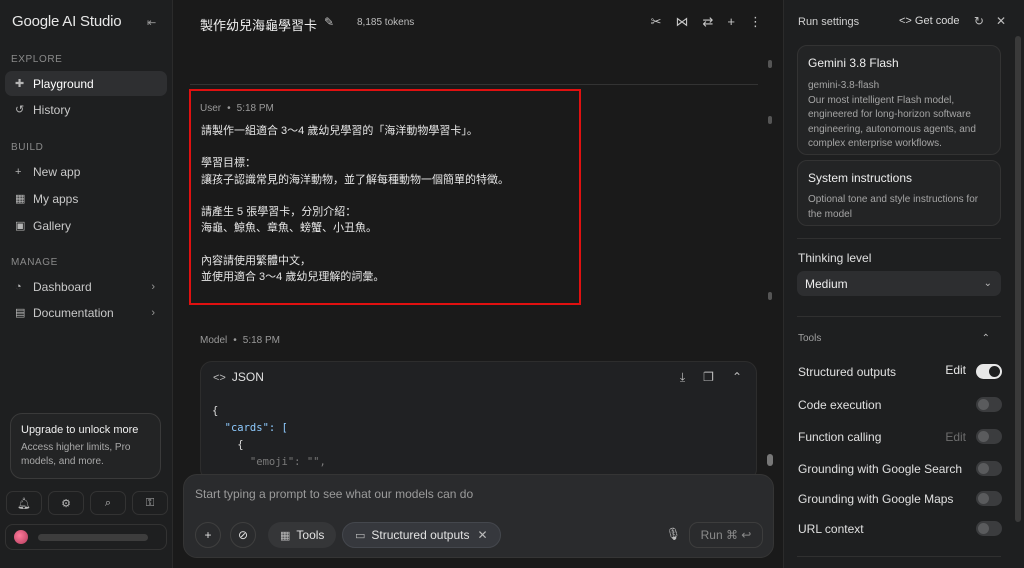 This screenshot has height=568, width=1024. Describe the element at coordinates (755, 22) in the screenshot. I see `more-vert-icon: ⋮` at that location.